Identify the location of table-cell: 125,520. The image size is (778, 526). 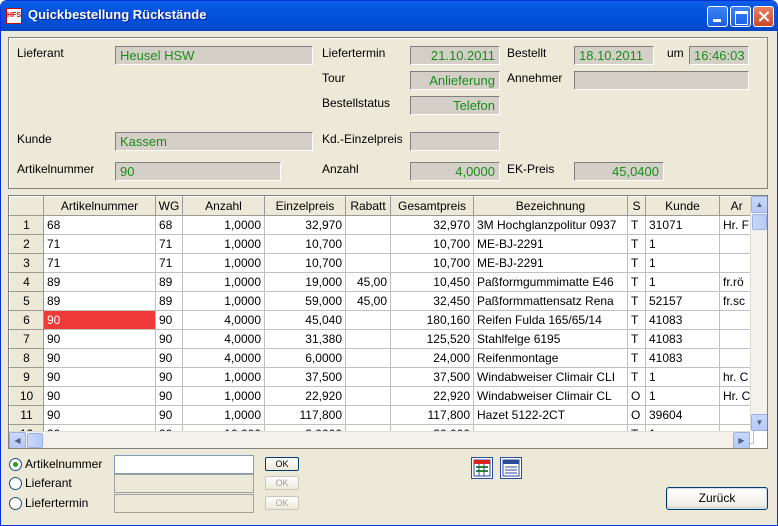
(432, 339).